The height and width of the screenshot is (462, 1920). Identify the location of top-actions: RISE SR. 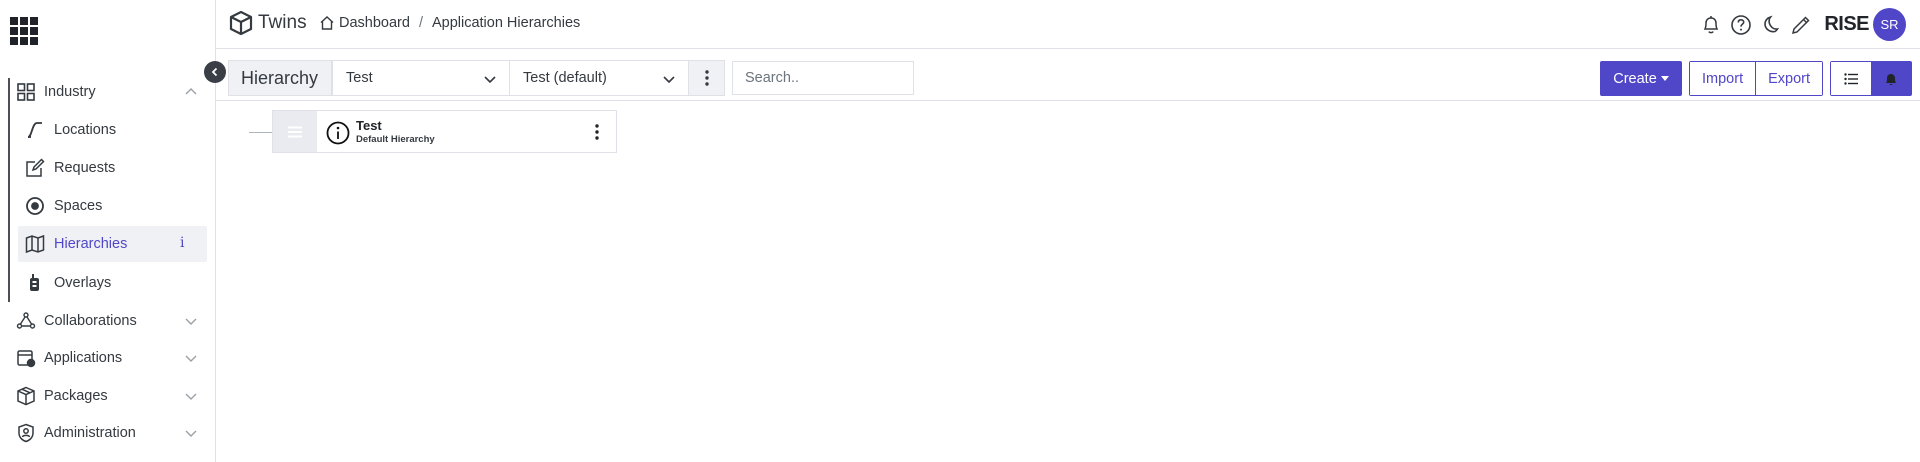
(1810, 24).